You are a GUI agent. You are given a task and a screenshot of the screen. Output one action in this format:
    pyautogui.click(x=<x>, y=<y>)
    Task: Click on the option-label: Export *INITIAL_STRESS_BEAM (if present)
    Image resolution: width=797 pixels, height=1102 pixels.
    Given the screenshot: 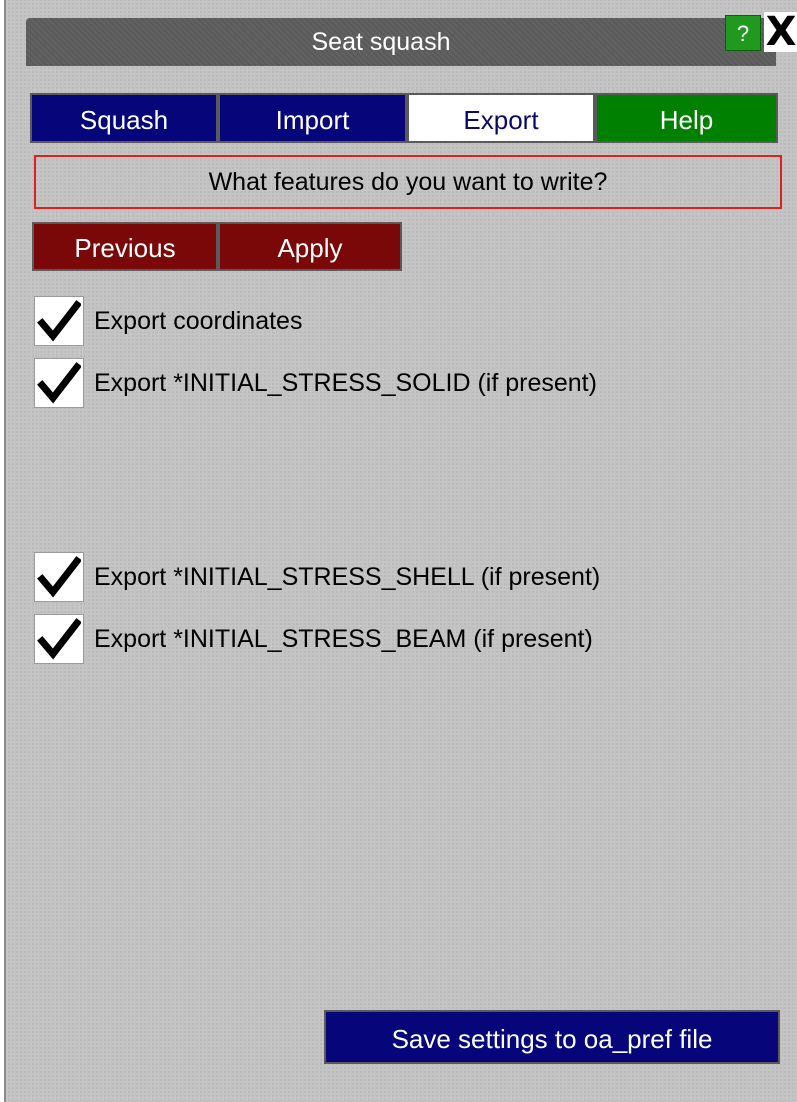 What is the action you would take?
    pyautogui.click(x=343, y=638)
    